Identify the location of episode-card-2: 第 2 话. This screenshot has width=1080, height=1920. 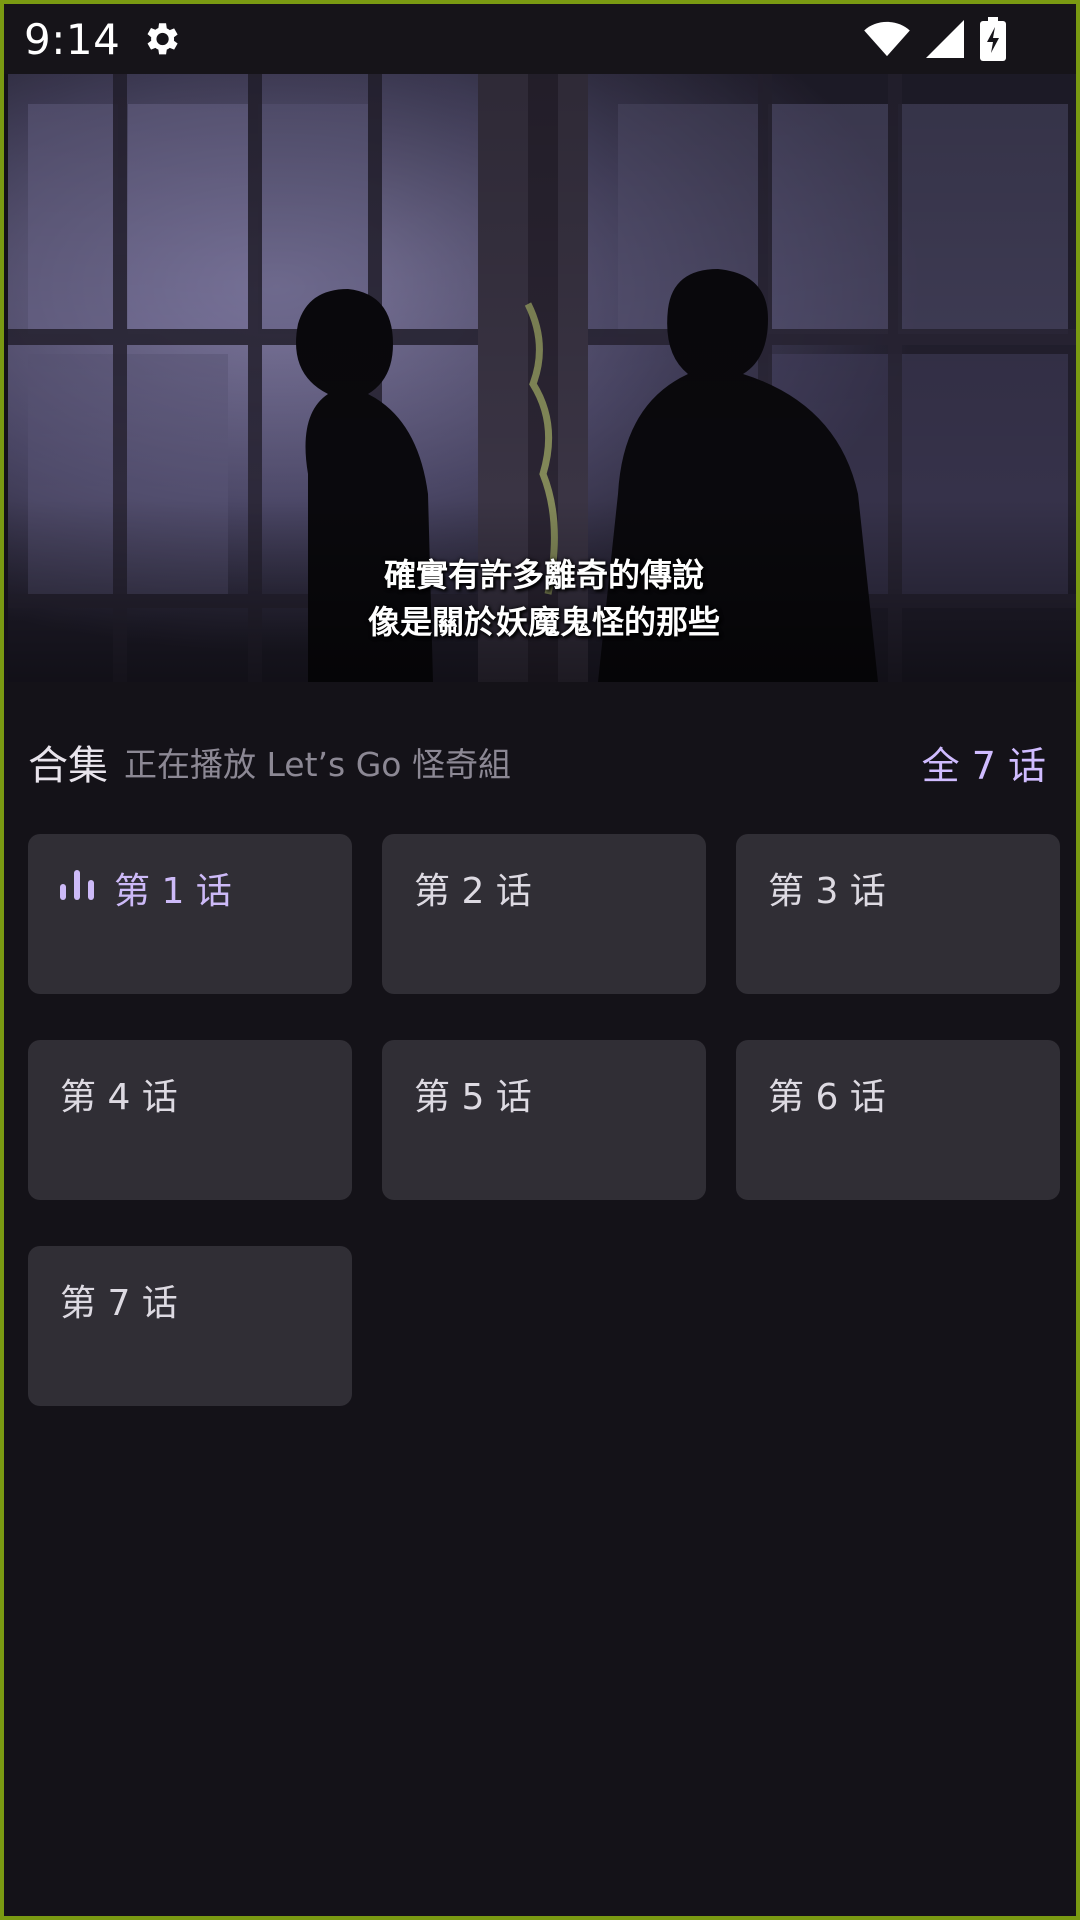
(544, 914).